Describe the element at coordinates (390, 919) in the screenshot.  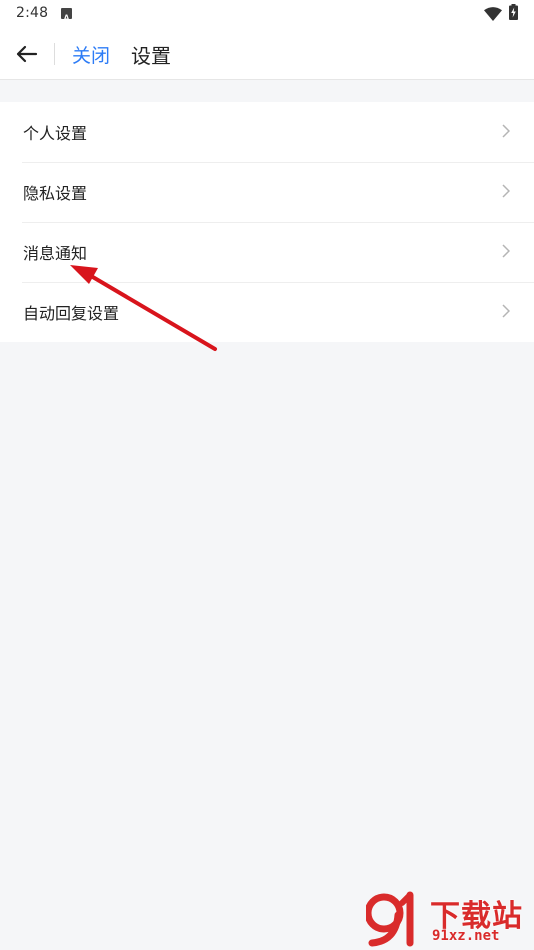
I see `watermark-logo` at that location.